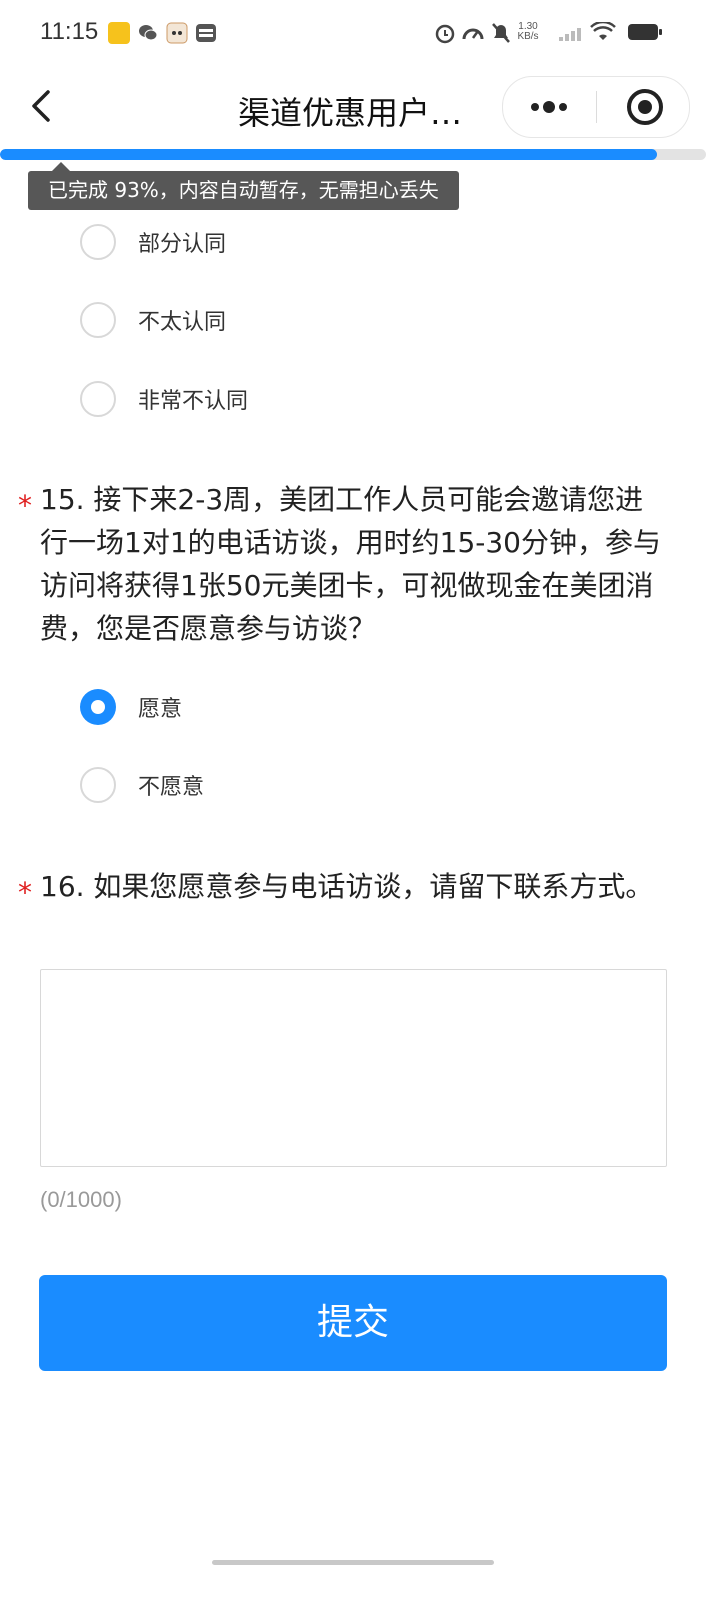 This screenshot has height=1600, width=720. I want to click on progress-fill, so click(328, 154).